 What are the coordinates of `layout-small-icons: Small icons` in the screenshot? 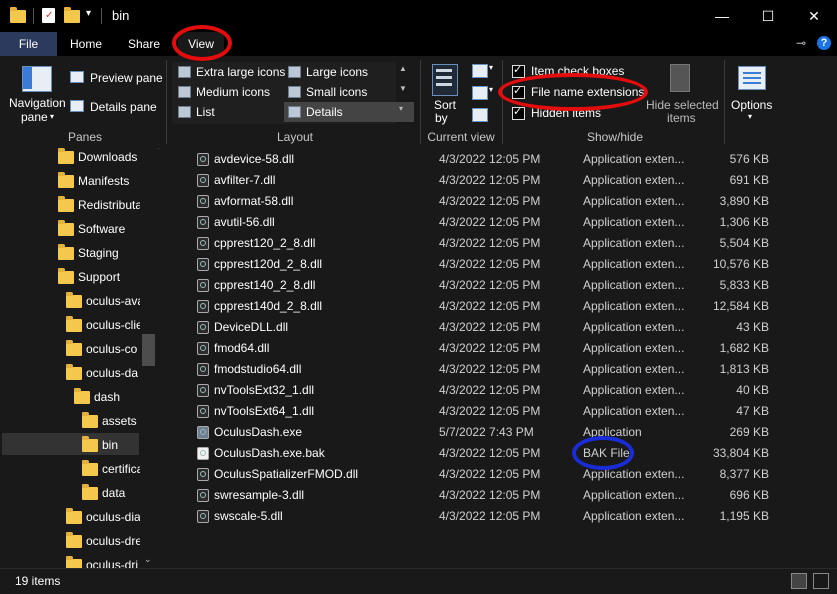 It's located at (349, 92).